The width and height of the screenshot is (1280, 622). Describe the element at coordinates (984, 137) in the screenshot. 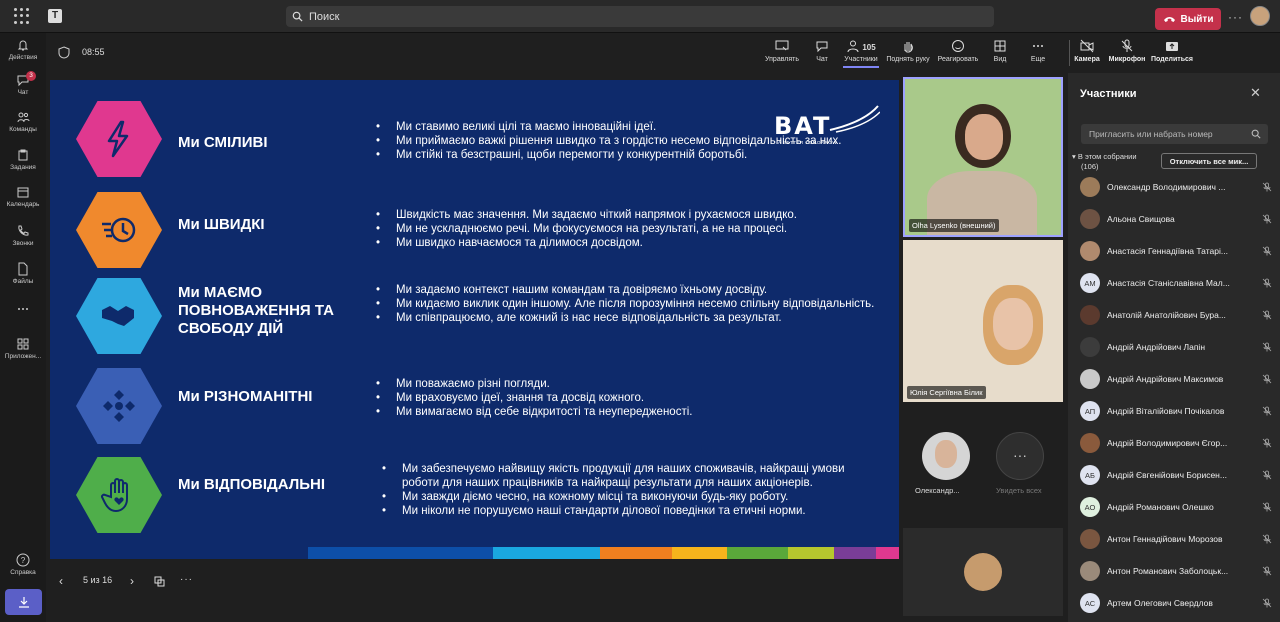

I see `person-face` at that location.